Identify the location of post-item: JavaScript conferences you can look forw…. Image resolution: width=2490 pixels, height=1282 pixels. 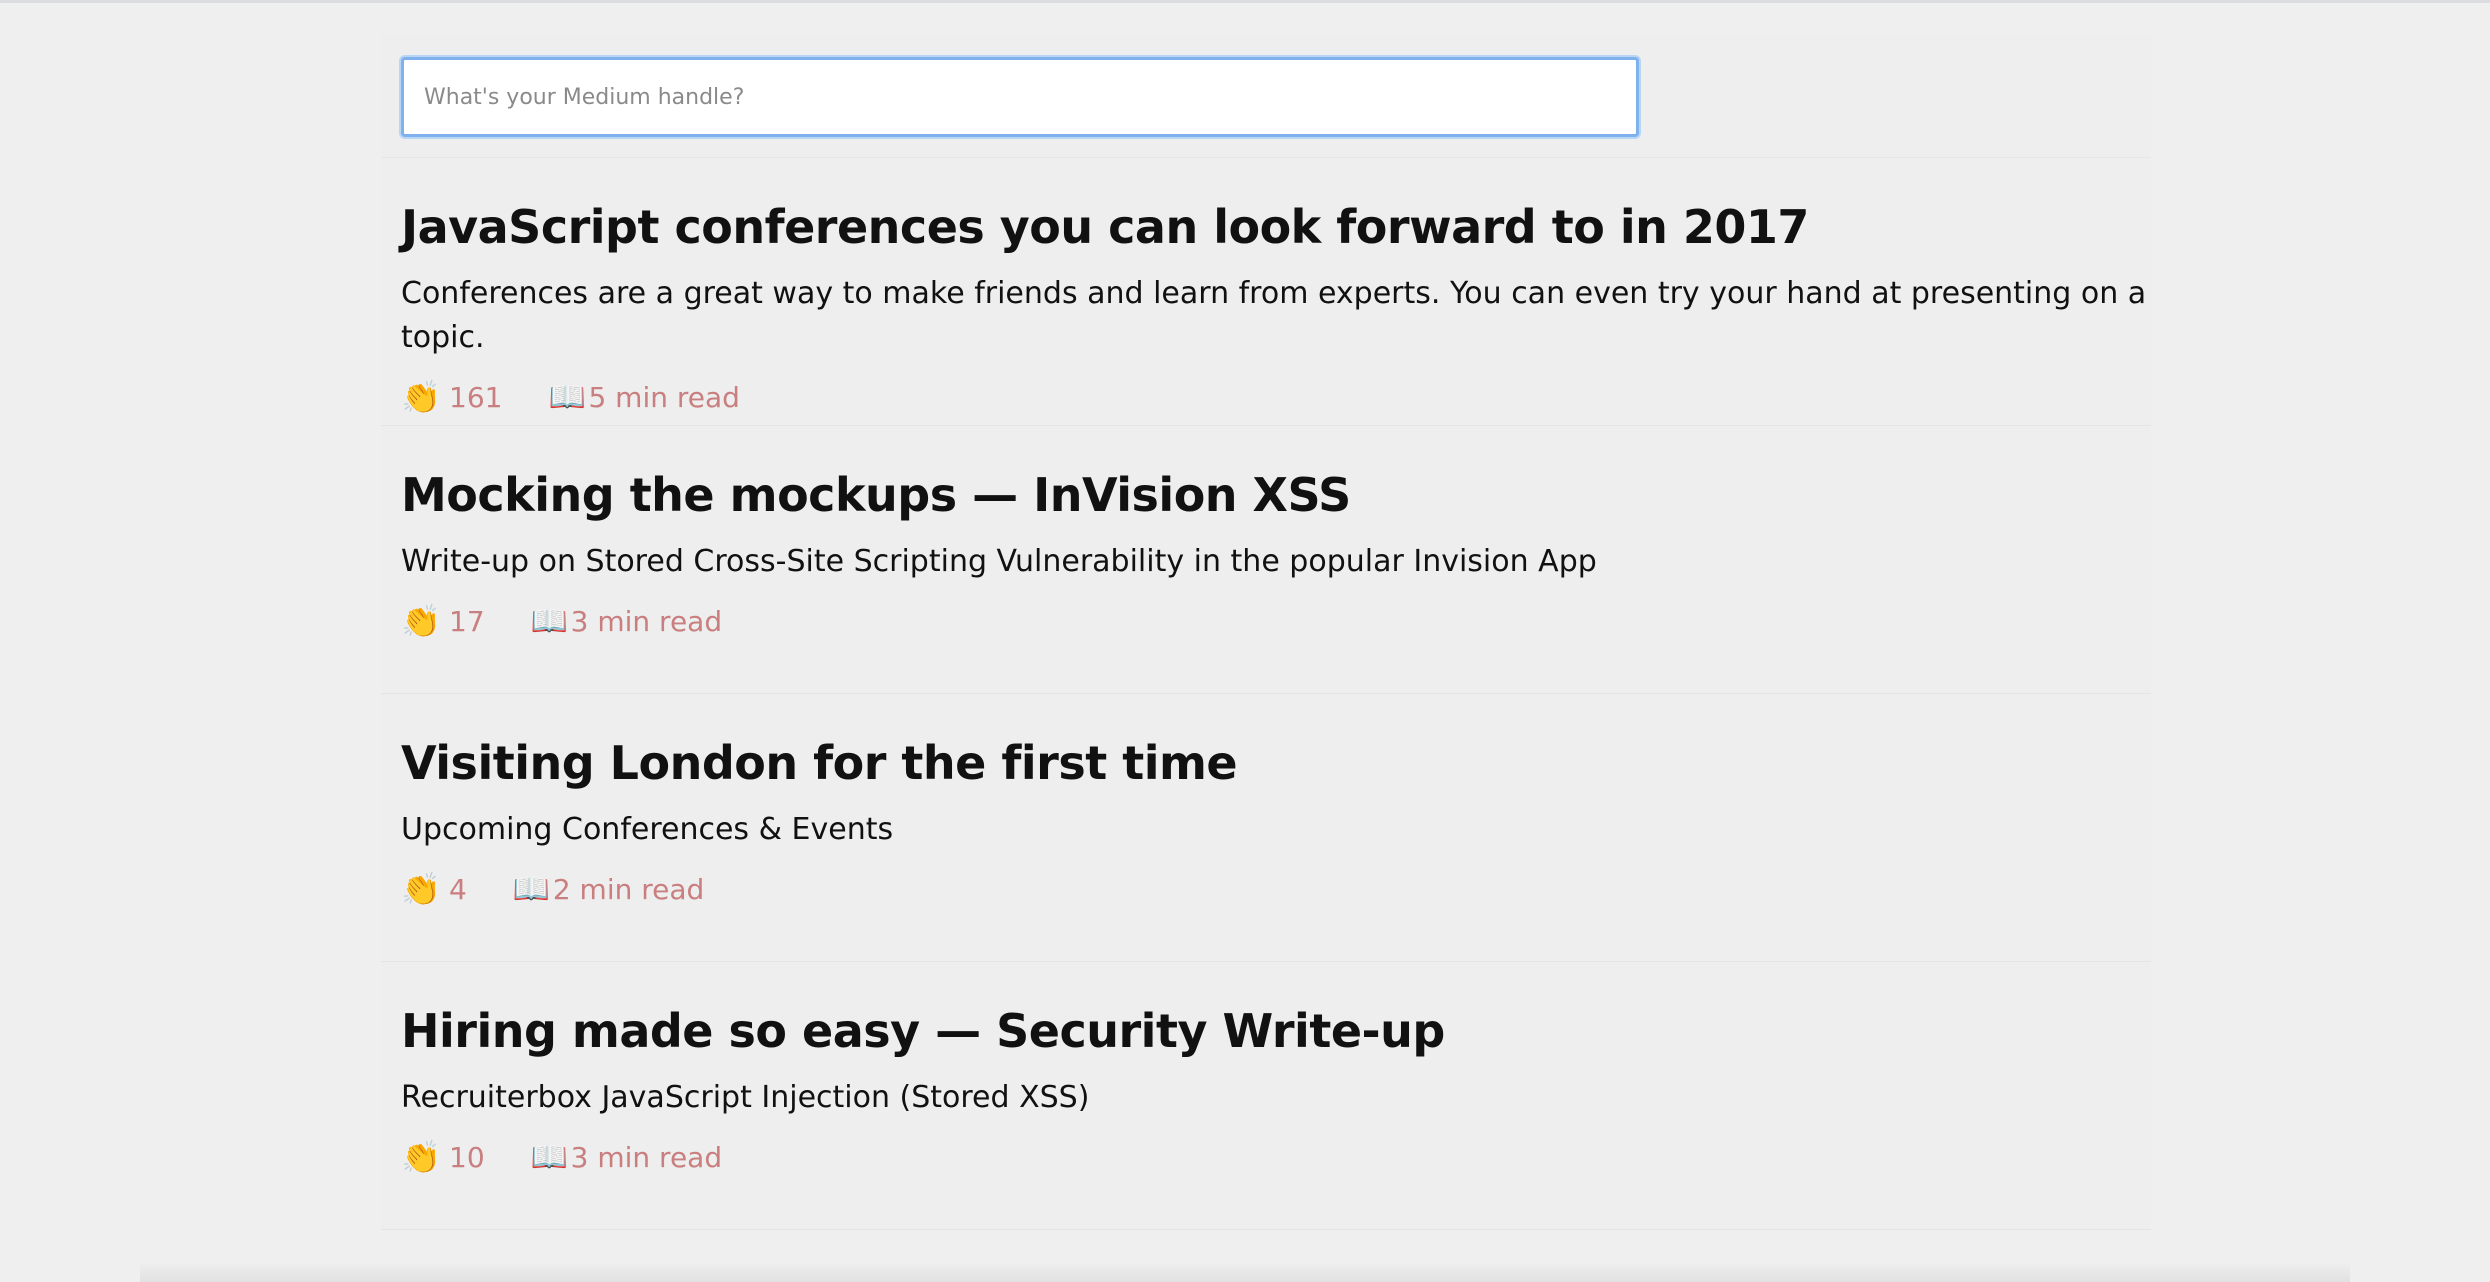
(1266, 292).